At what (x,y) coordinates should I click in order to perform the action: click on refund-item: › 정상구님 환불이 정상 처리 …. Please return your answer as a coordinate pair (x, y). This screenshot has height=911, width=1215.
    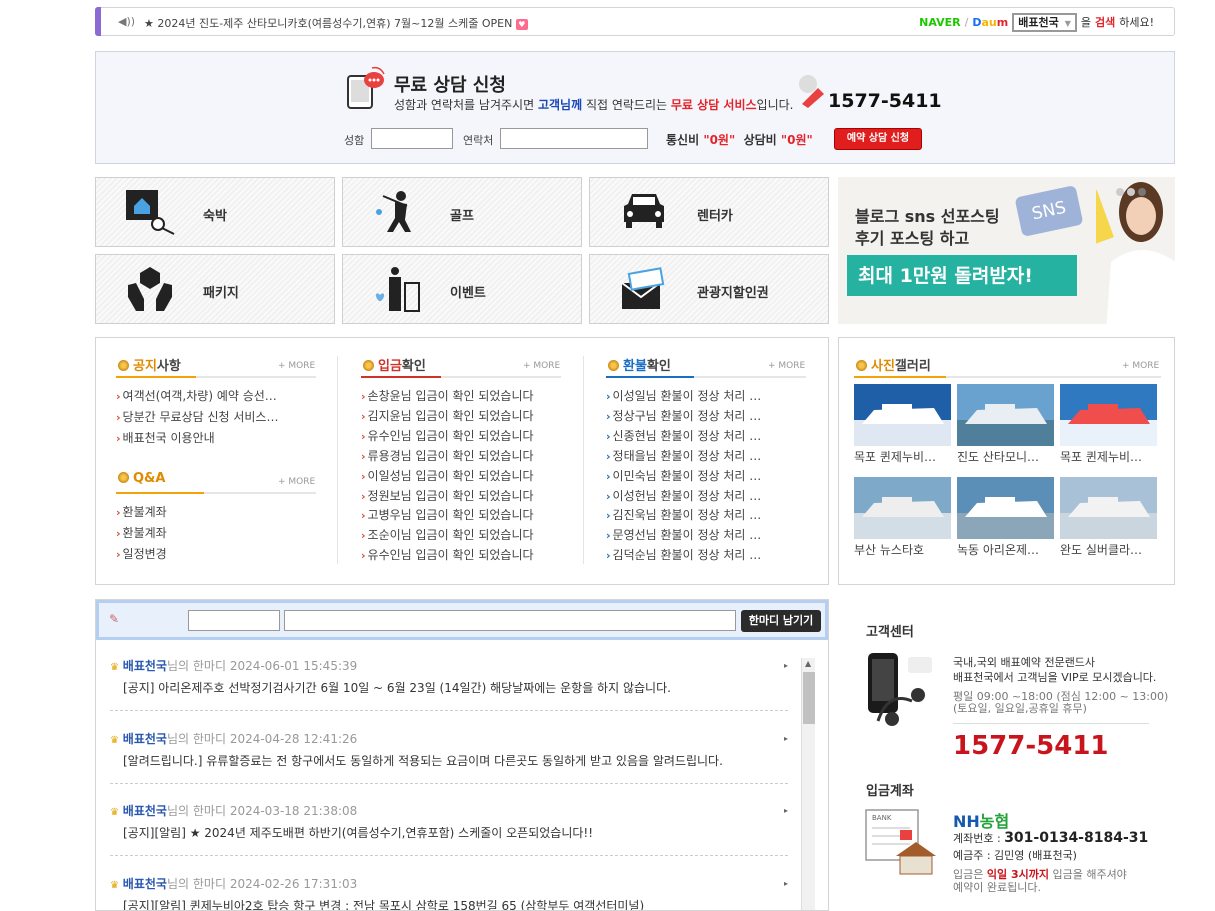
    Looking at the image, I should click on (683, 415).